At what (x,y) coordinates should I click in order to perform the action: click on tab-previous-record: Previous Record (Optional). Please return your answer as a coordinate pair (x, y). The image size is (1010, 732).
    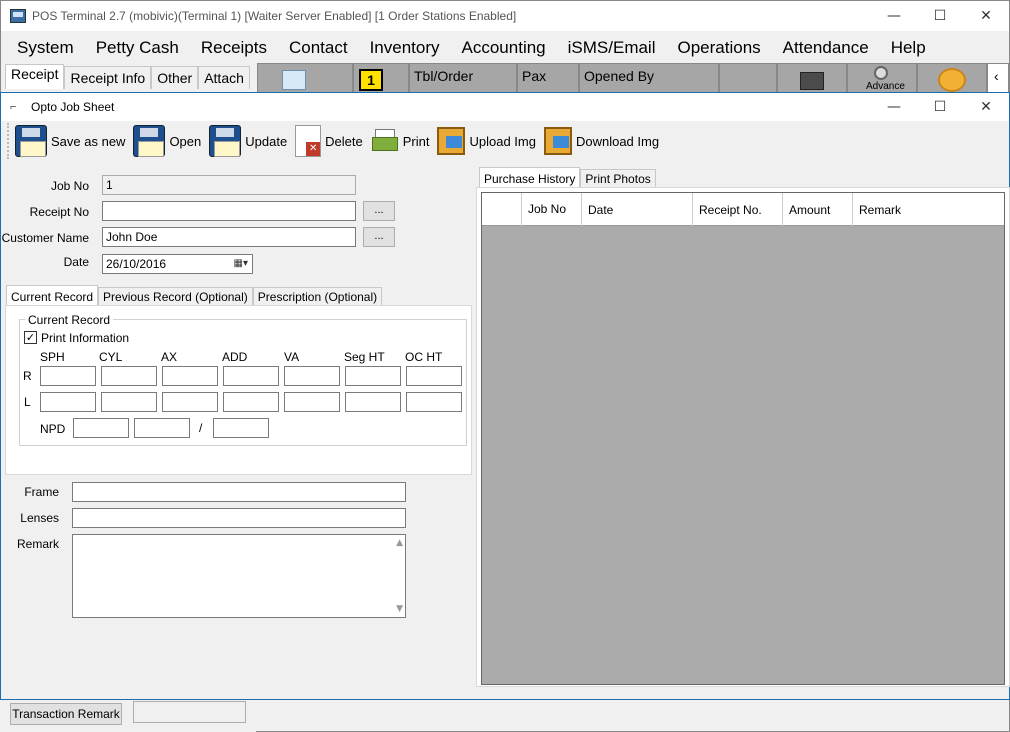
    Looking at the image, I should click on (175, 296).